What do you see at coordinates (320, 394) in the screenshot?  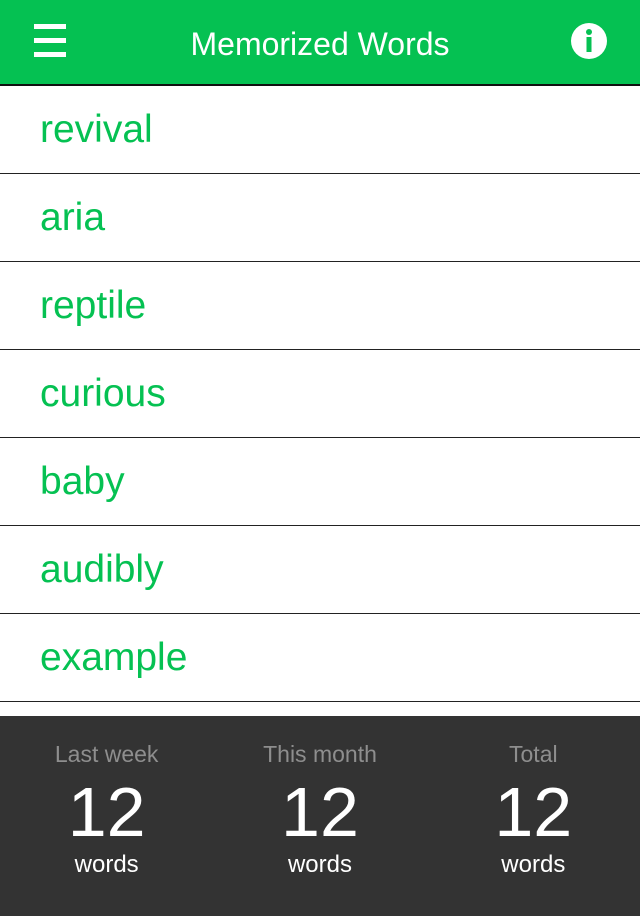 I see `word-item: curious` at bounding box center [320, 394].